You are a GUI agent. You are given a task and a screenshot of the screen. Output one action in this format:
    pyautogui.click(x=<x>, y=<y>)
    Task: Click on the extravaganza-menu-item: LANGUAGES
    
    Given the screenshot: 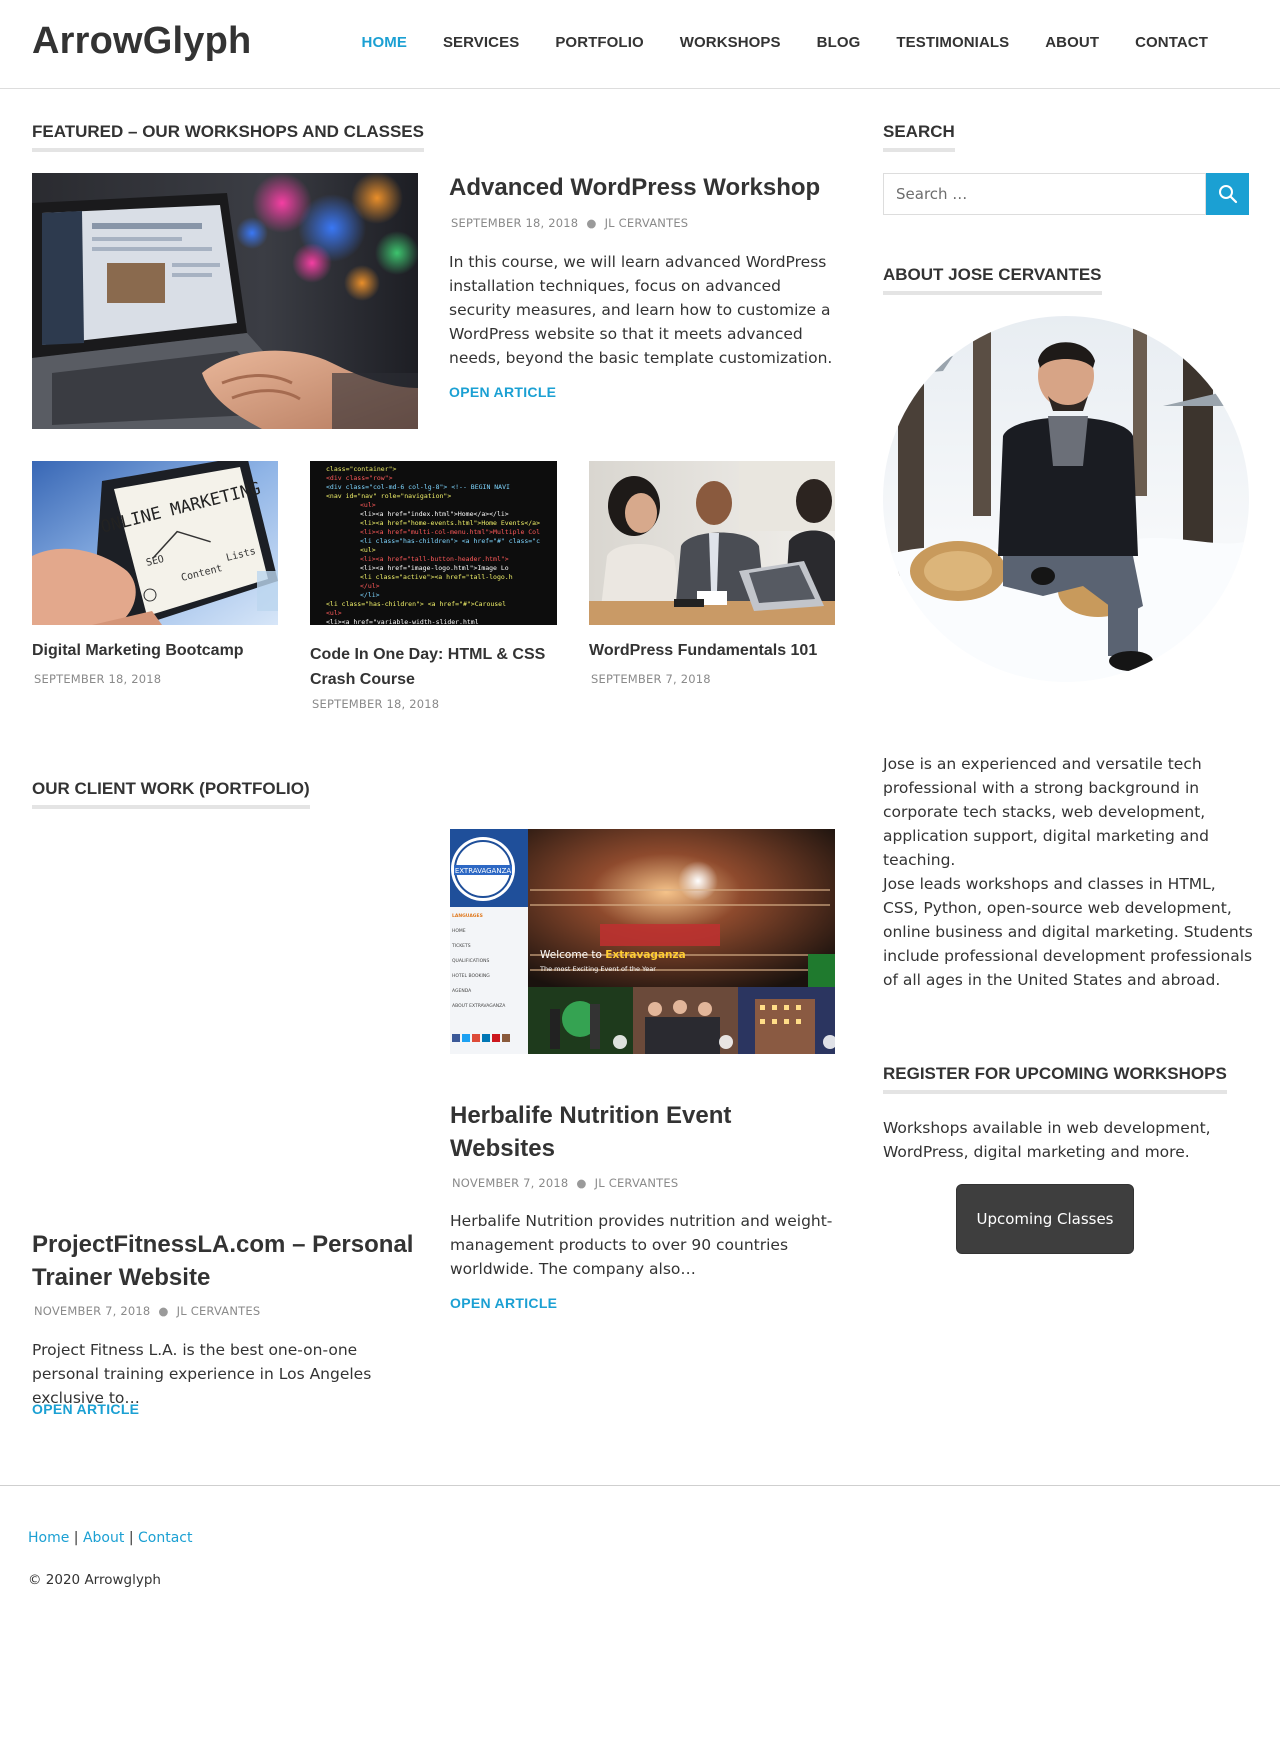 What is the action you would take?
    pyautogui.click(x=467, y=916)
    